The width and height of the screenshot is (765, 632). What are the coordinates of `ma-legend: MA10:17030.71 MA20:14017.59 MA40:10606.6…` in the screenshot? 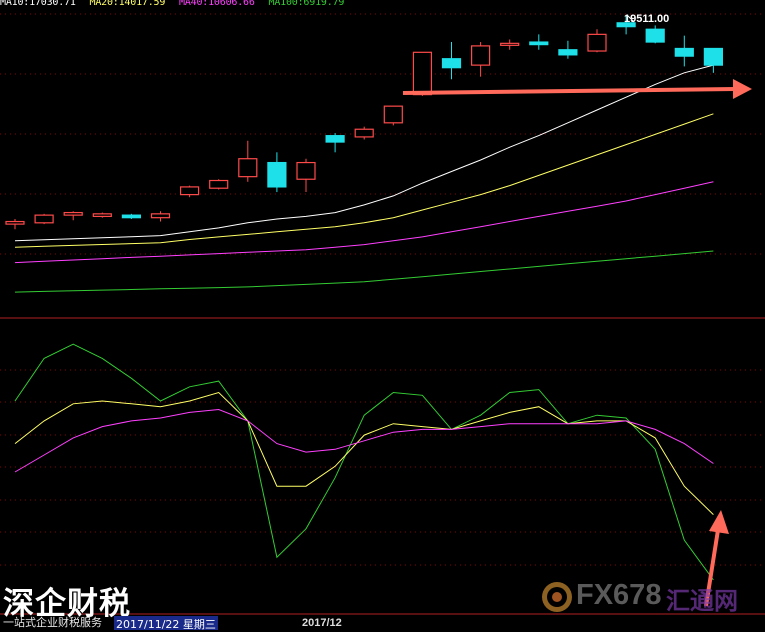 It's located at (176, 5).